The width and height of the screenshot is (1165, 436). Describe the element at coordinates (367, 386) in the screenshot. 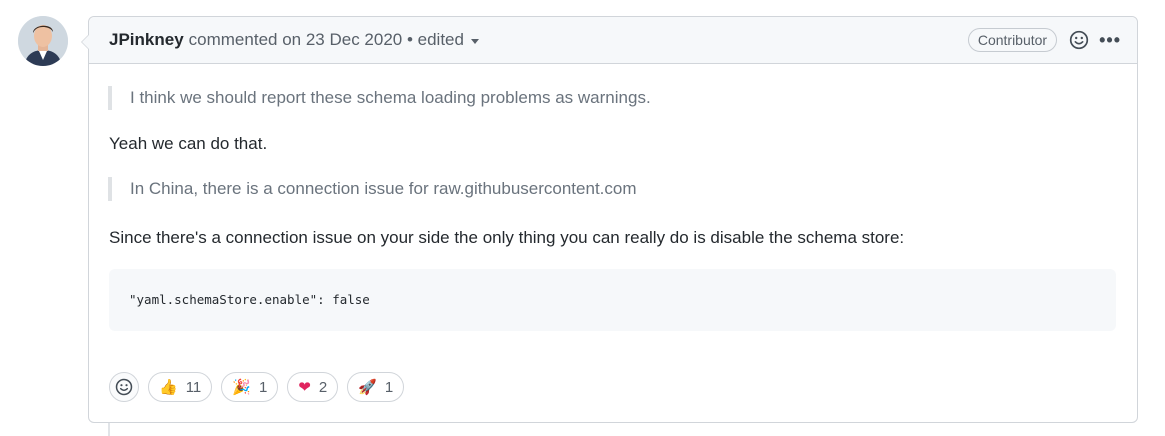

I see `rocket-icon: 🚀` at that location.